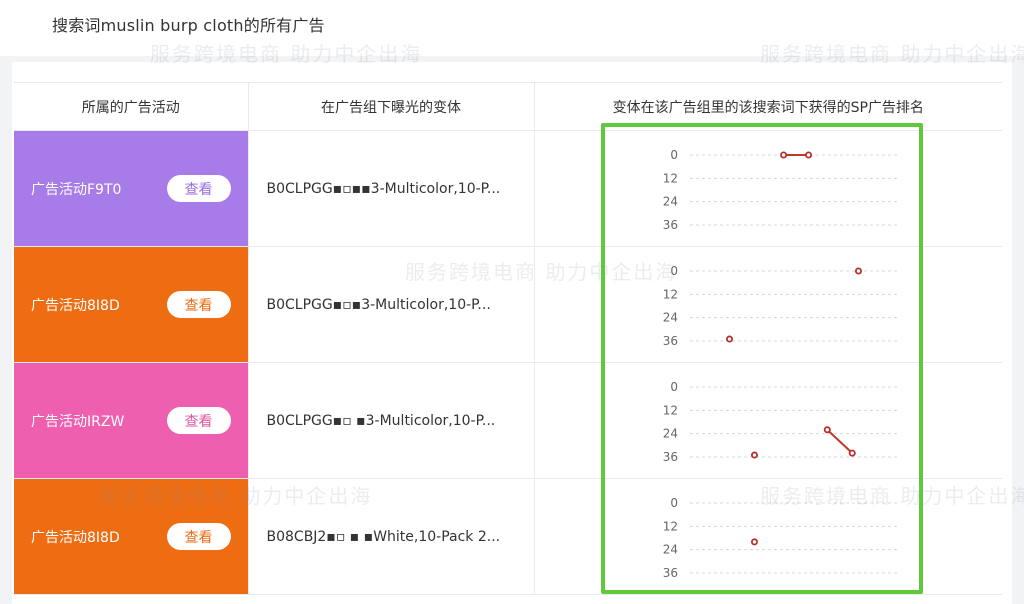  I want to click on campaign-name: 广告活动IRZW, so click(78, 421).